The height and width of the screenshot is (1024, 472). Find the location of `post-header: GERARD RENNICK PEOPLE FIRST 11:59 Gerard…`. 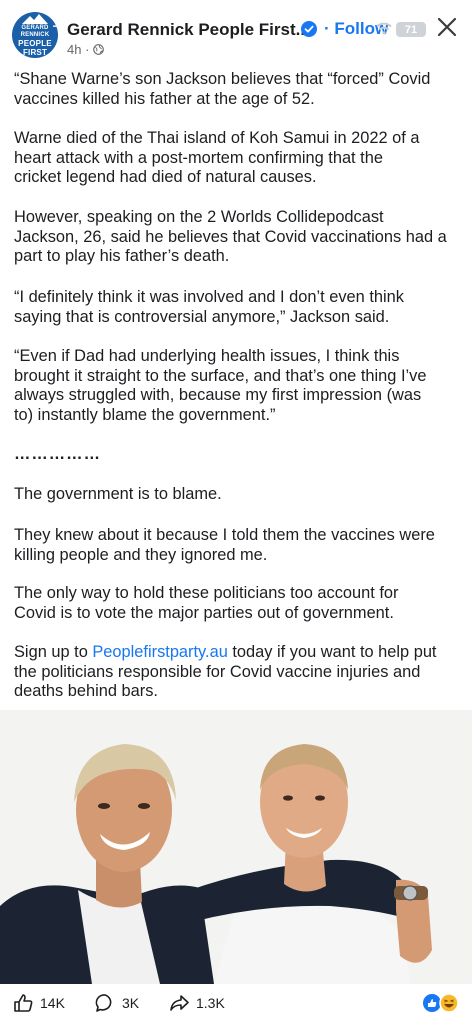

post-header: GERARD RENNICK PEOPLE FIRST 11:59 Gerard… is located at coordinates (236, 31).